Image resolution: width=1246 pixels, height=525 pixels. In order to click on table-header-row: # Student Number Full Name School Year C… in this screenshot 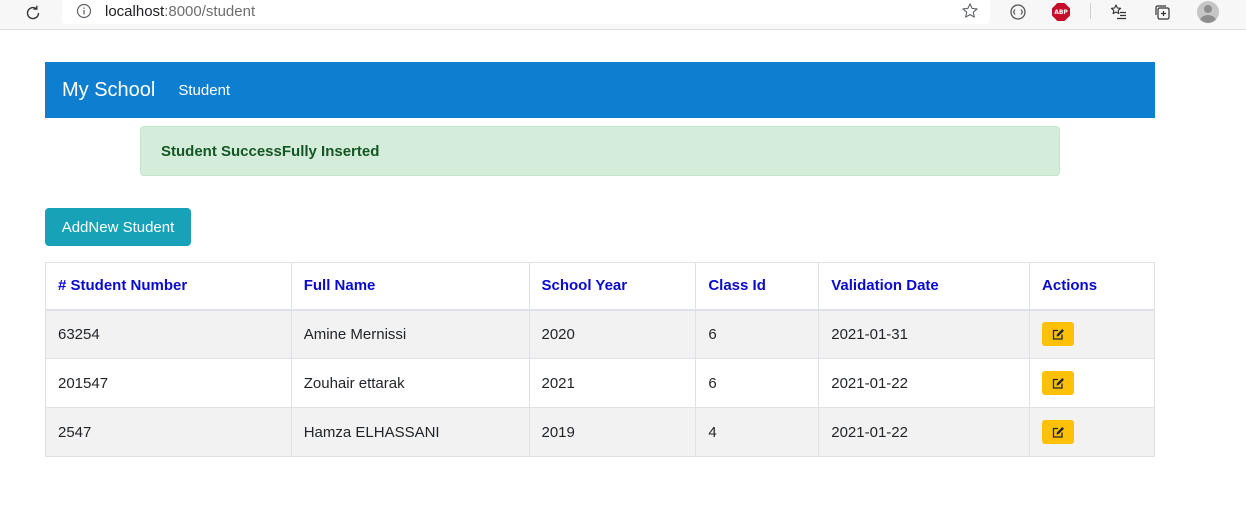, I will do `click(600, 286)`.